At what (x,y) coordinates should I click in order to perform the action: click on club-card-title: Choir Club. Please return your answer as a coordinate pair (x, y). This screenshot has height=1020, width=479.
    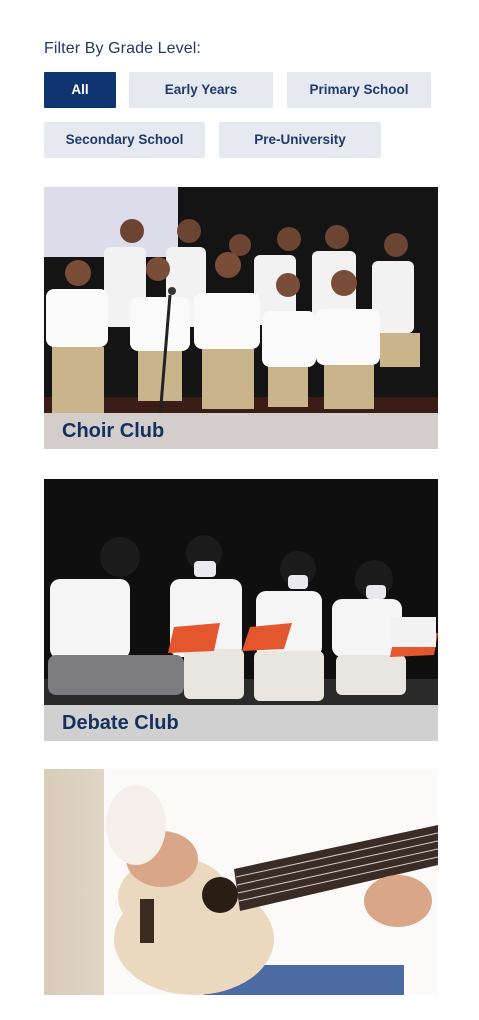
    Looking at the image, I should click on (241, 431).